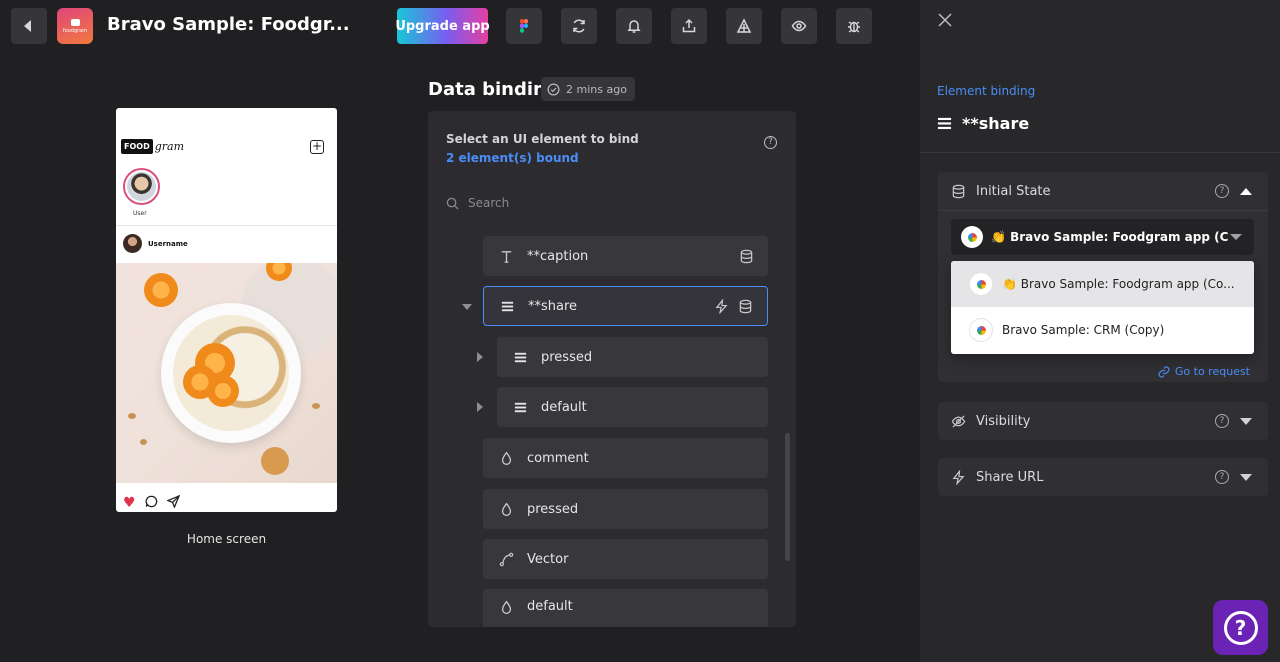 Image resolution: width=1280 pixels, height=662 pixels. What do you see at coordinates (152, 146) in the screenshot?
I see `foodgram-logo: FOOD gram` at bounding box center [152, 146].